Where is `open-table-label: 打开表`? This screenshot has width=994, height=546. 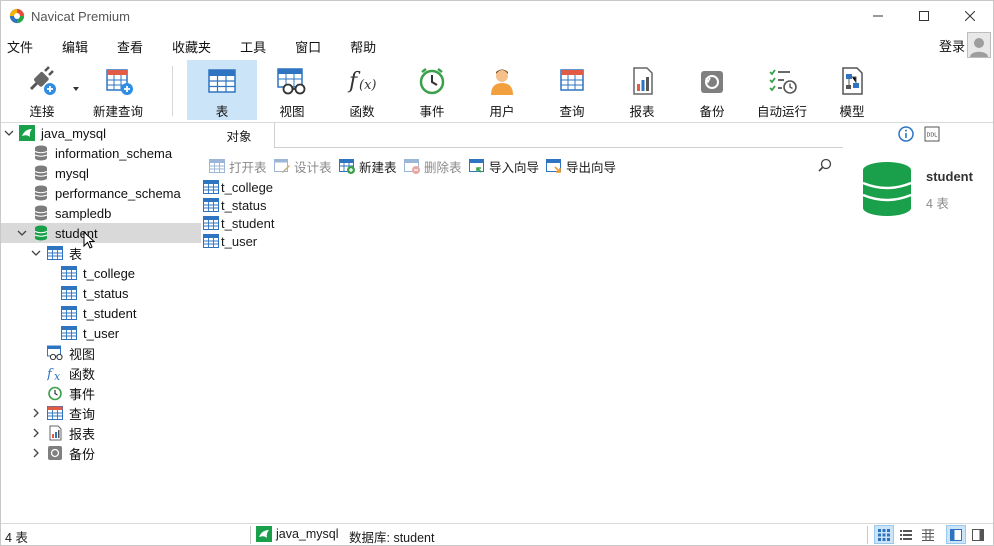 open-table-label: 打开表 is located at coordinates (248, 167).